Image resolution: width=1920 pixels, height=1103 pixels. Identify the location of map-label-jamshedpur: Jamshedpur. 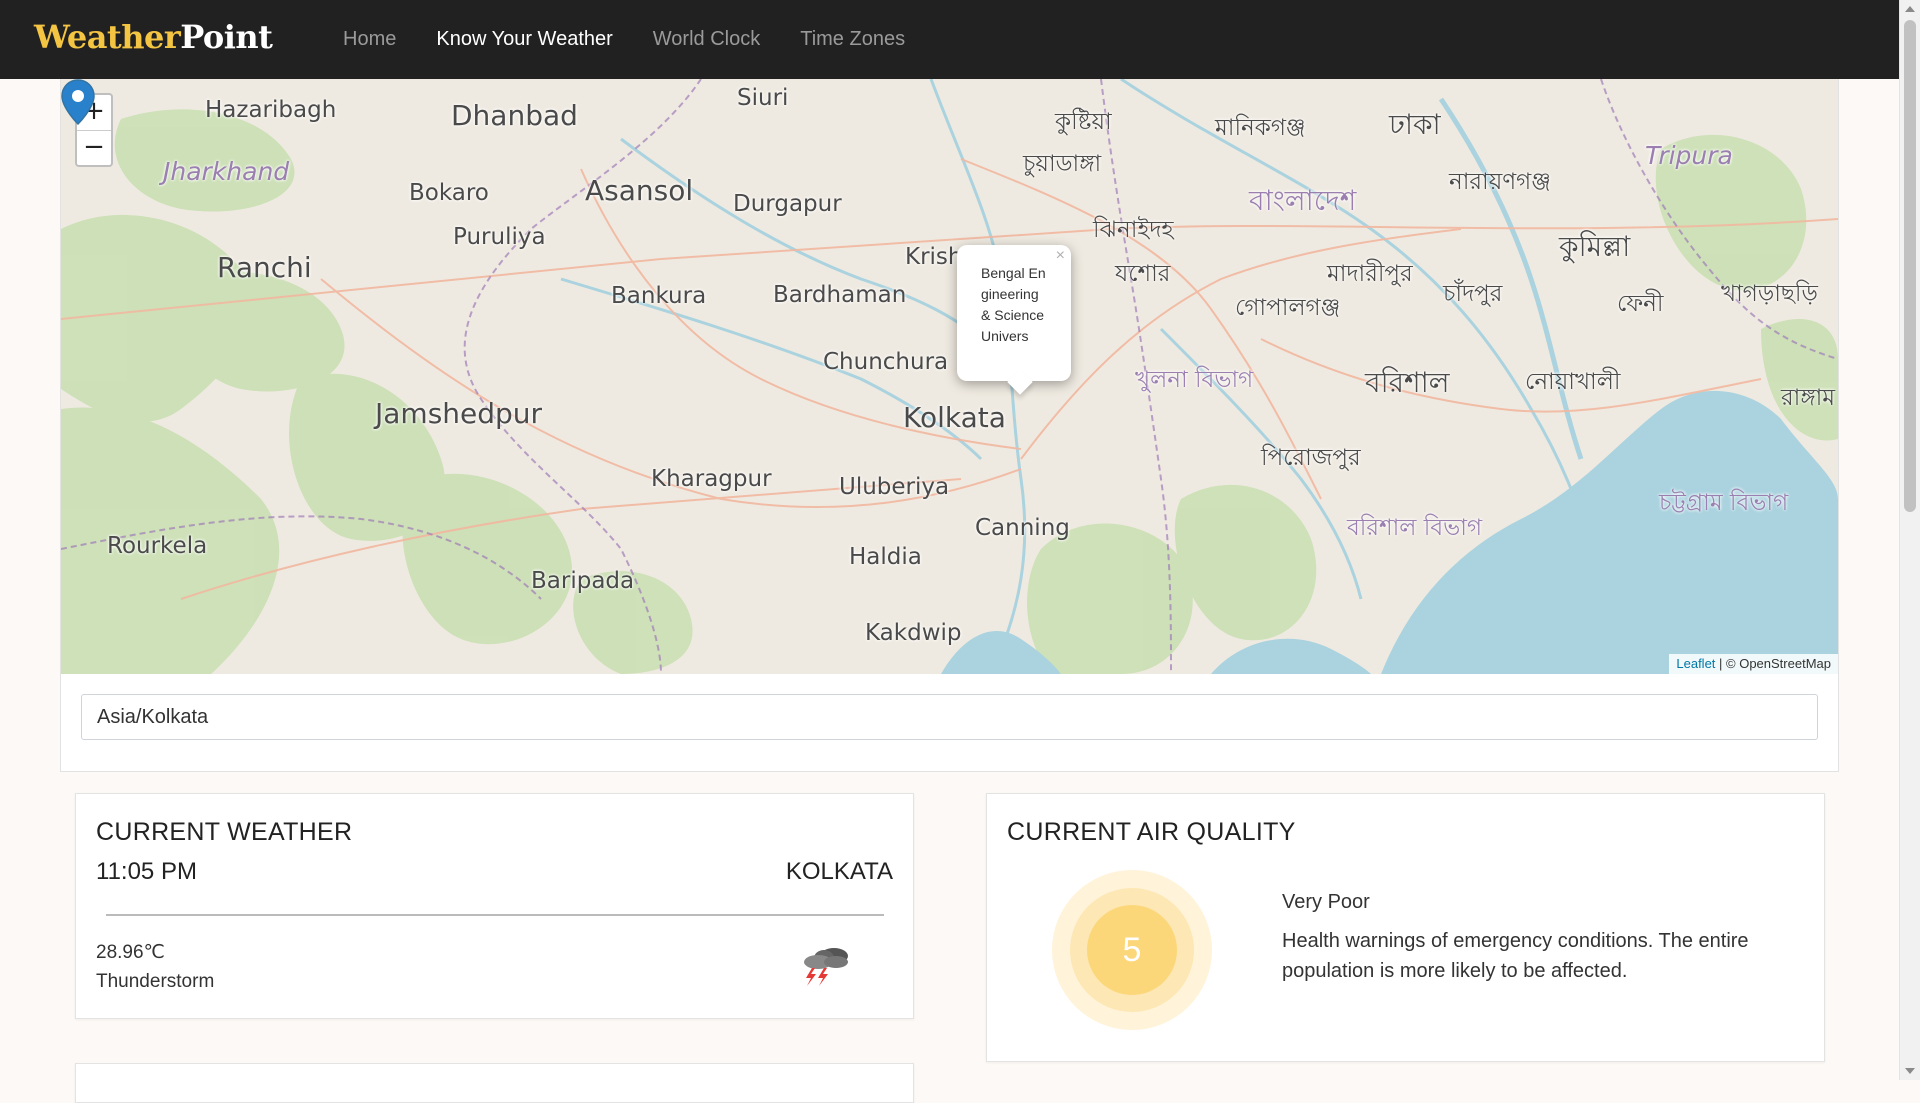
(459, 413).